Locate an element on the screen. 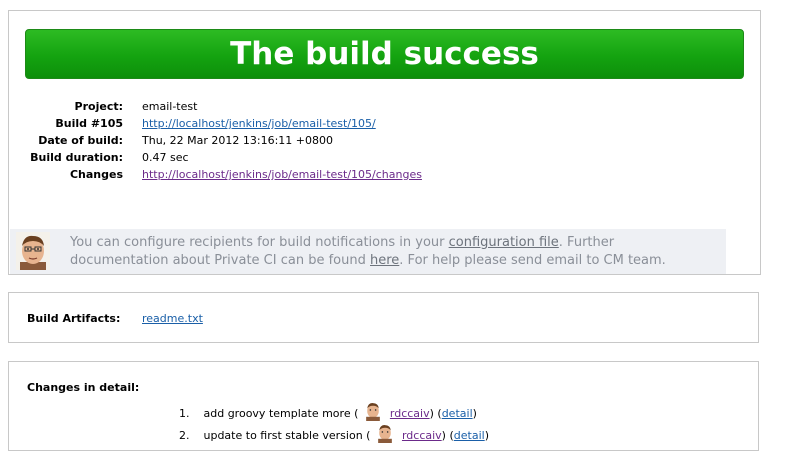 The width and height of the screenshot is (794, 451). build-artifacts-panel: Build Artifacts: readme.txt is located at coordinates (383, 317).